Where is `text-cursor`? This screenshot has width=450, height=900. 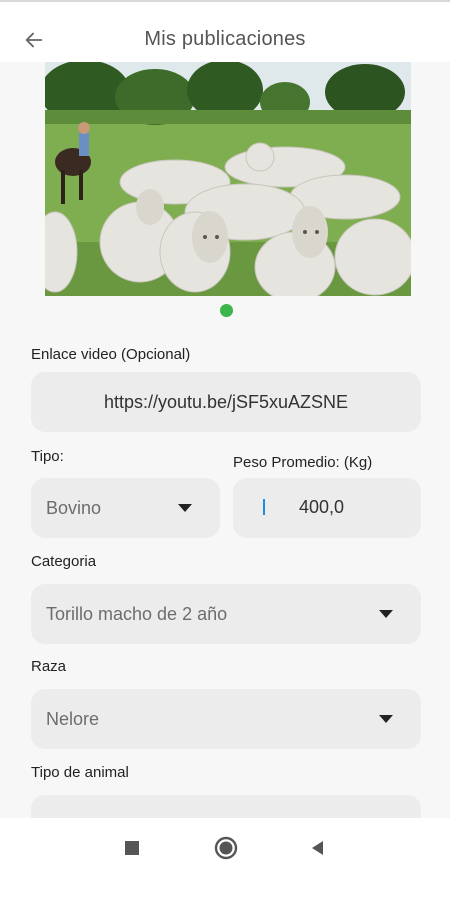
text-cursor is located at coordinates (264, 507).